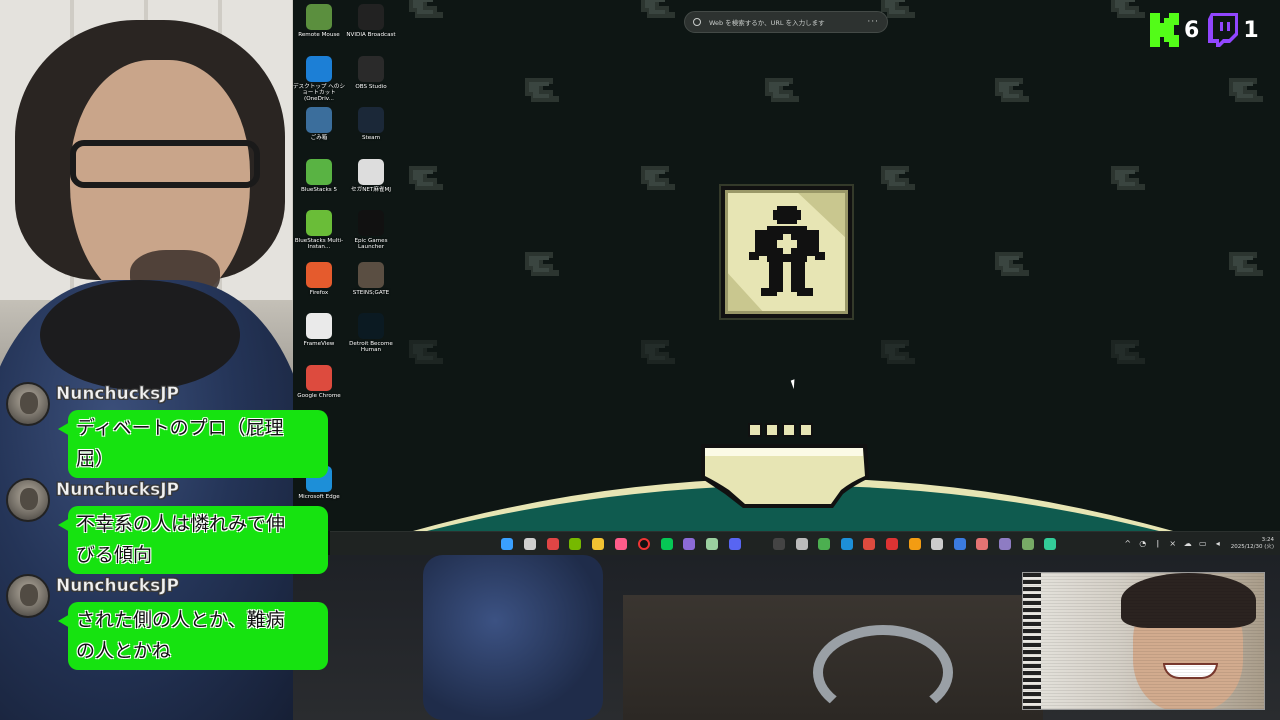  Describe the element at coordinates (824, 544) in the screenshot. I see `xbox-icon` at that location.